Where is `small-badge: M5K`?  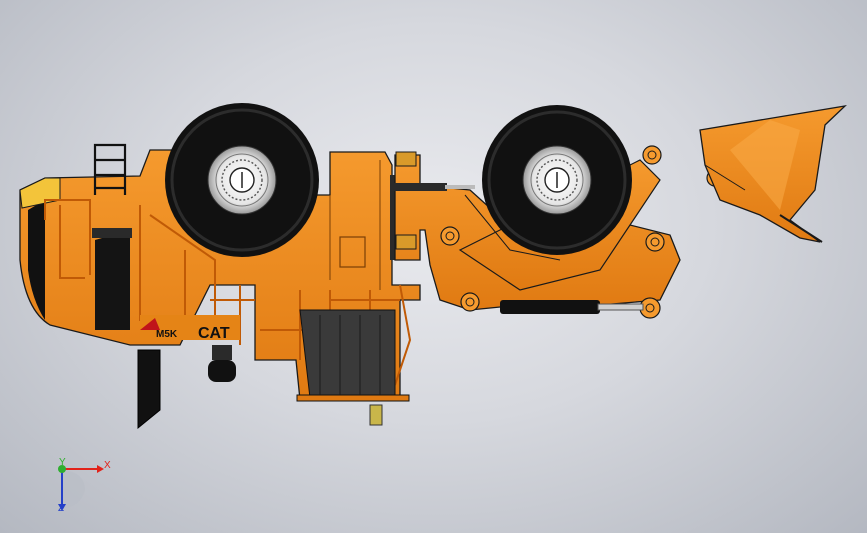
small-badge: M5K is located at coordinates (167, 334).